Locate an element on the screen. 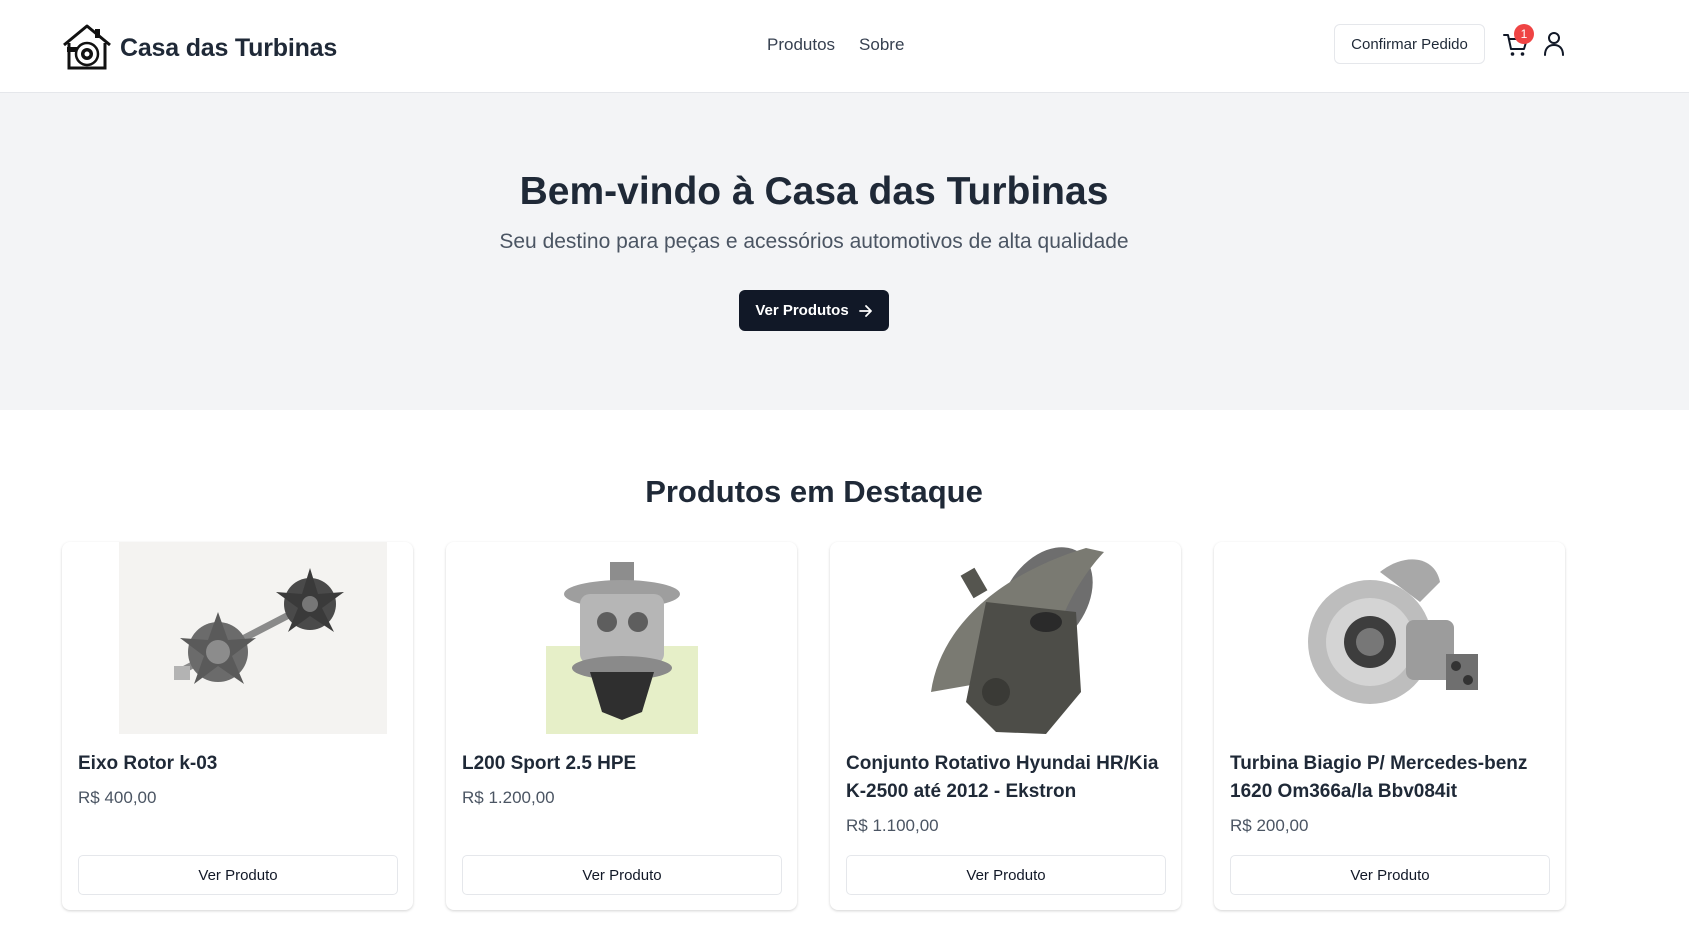 Image resolution: width=1689 pixels, height=926 pixels. nav-produtos: Produtos is located at coordinates (801, 45).